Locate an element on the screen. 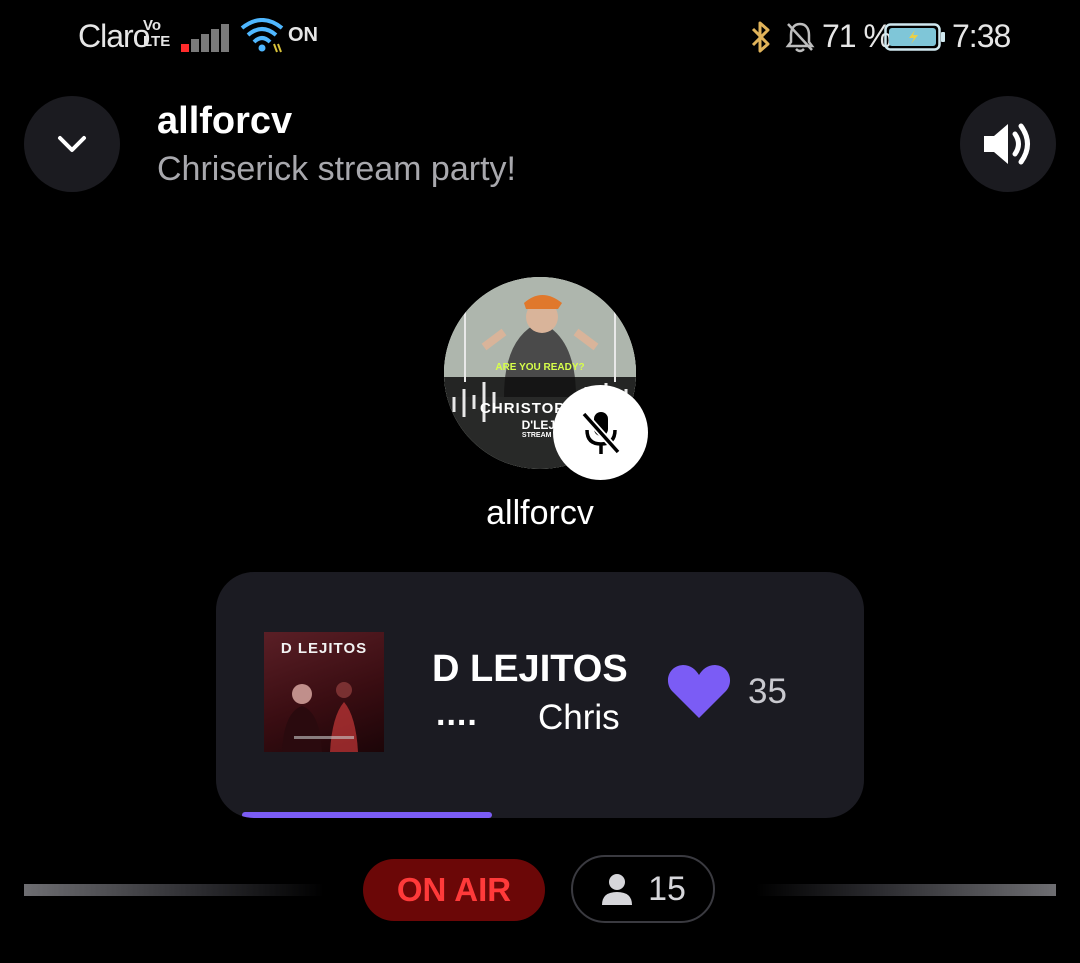 This screenshot has width=1080, height=963. divider-right is located at coordinates (906, 890).